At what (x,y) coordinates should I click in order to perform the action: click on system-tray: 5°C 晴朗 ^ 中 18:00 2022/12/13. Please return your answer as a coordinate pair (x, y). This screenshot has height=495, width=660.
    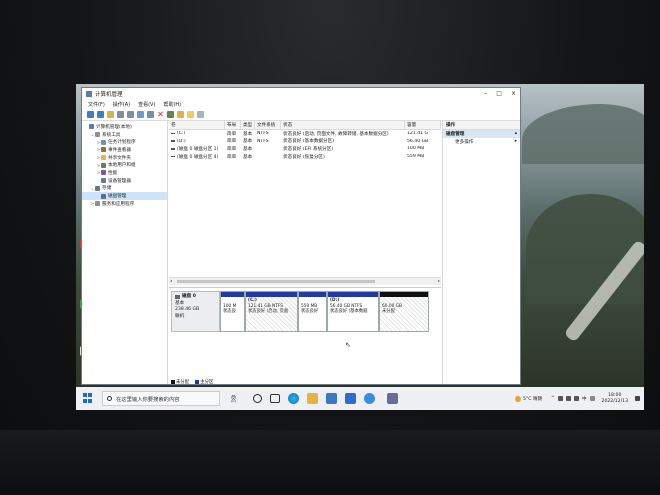
    Looking at the image, I should click on (579, 398).